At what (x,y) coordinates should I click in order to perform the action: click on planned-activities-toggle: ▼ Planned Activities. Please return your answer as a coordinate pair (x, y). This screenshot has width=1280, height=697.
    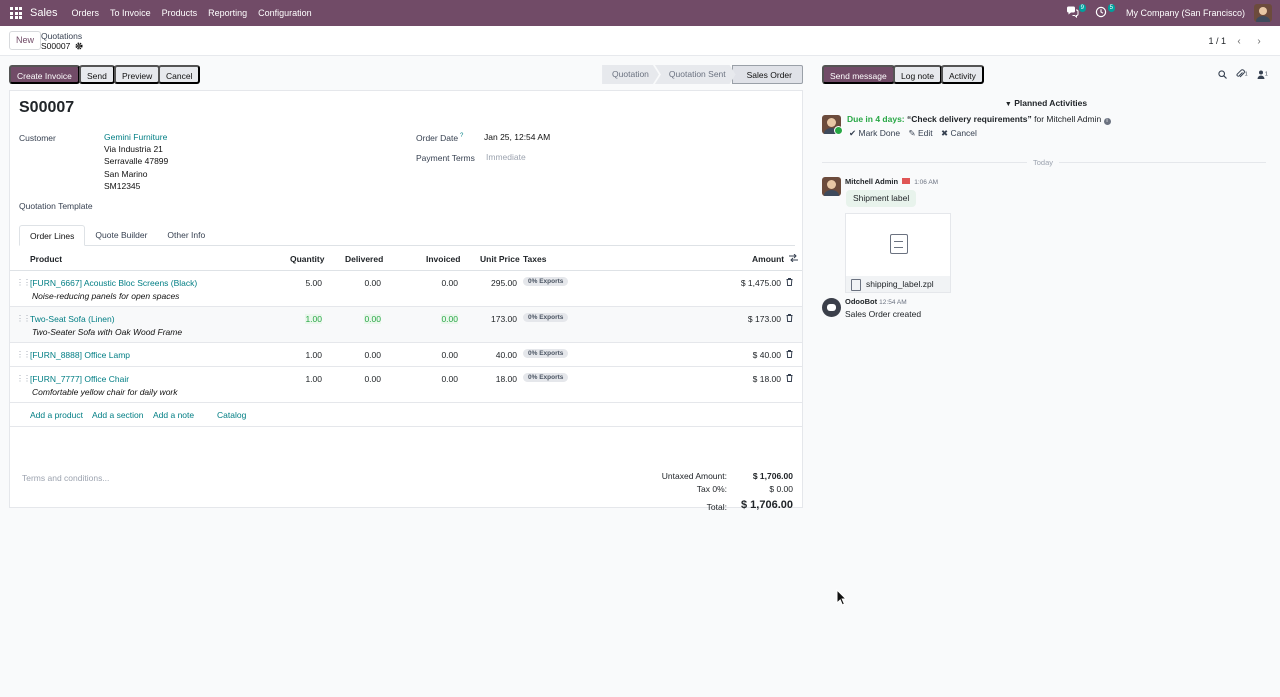
    Looking at the image, I should click on (1046, 103).